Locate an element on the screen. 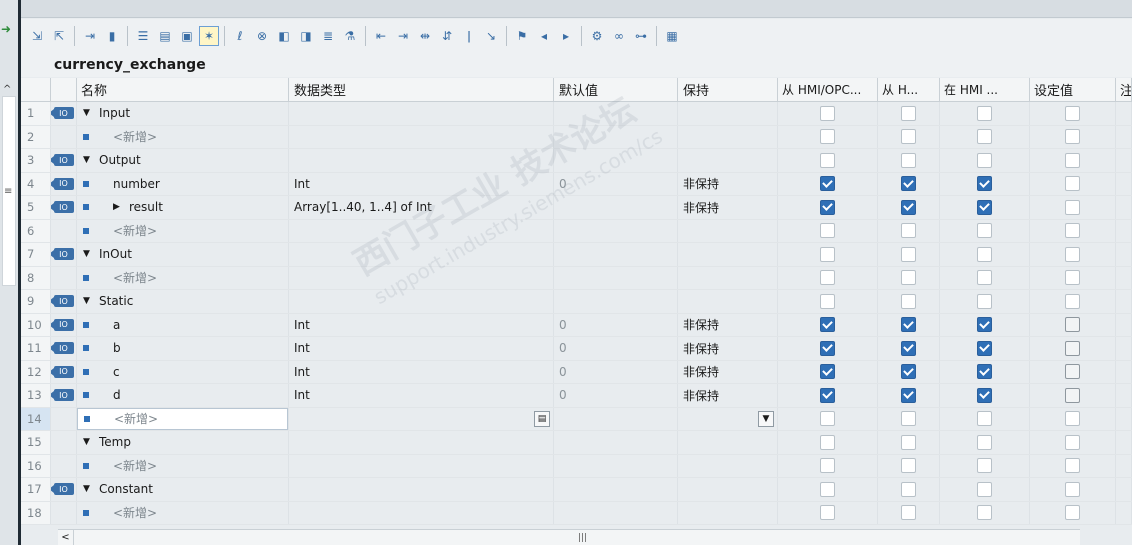  insert-row-icon: ⇲ is located at coordinates (37, 36).